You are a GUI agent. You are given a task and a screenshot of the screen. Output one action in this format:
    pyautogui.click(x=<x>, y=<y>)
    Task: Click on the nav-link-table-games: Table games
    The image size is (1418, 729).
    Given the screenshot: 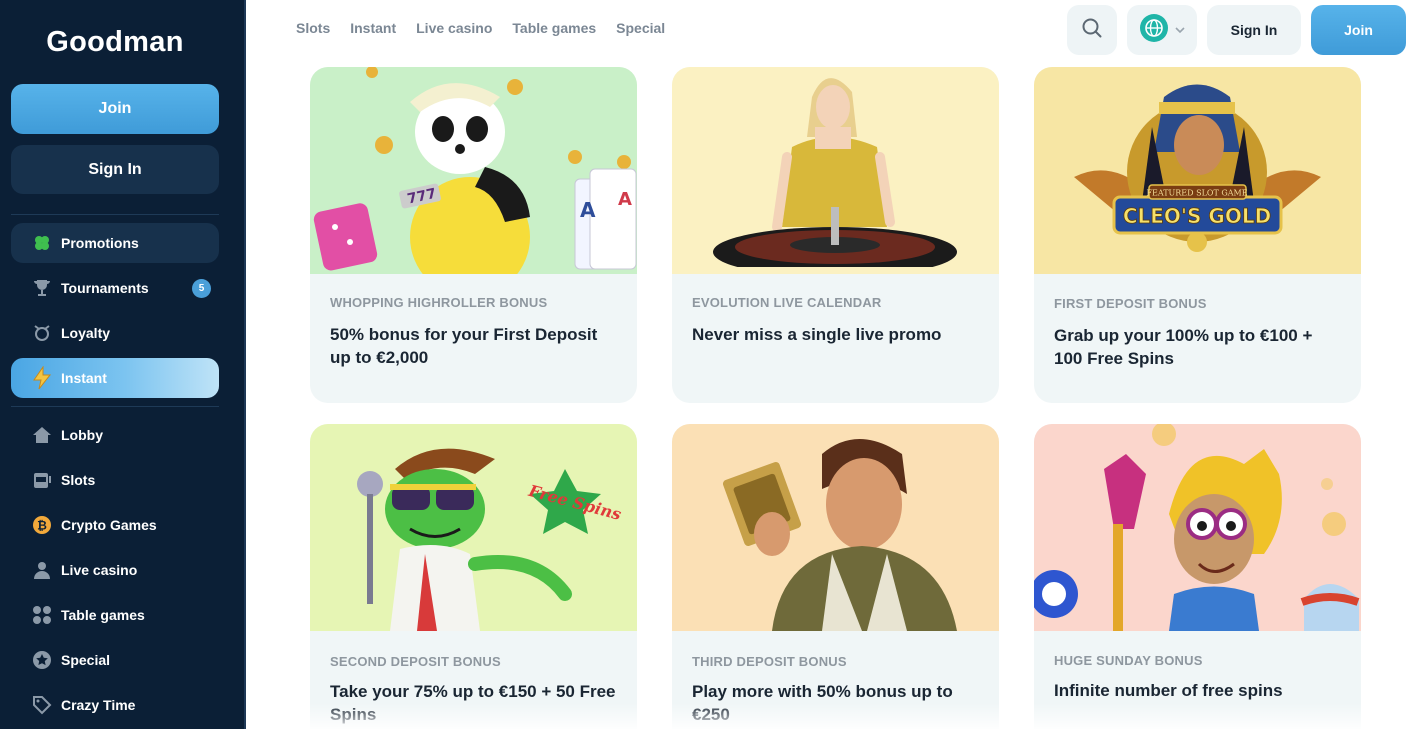 What is the action you would take?
    pyautogui.click(x=554, y=28)
    